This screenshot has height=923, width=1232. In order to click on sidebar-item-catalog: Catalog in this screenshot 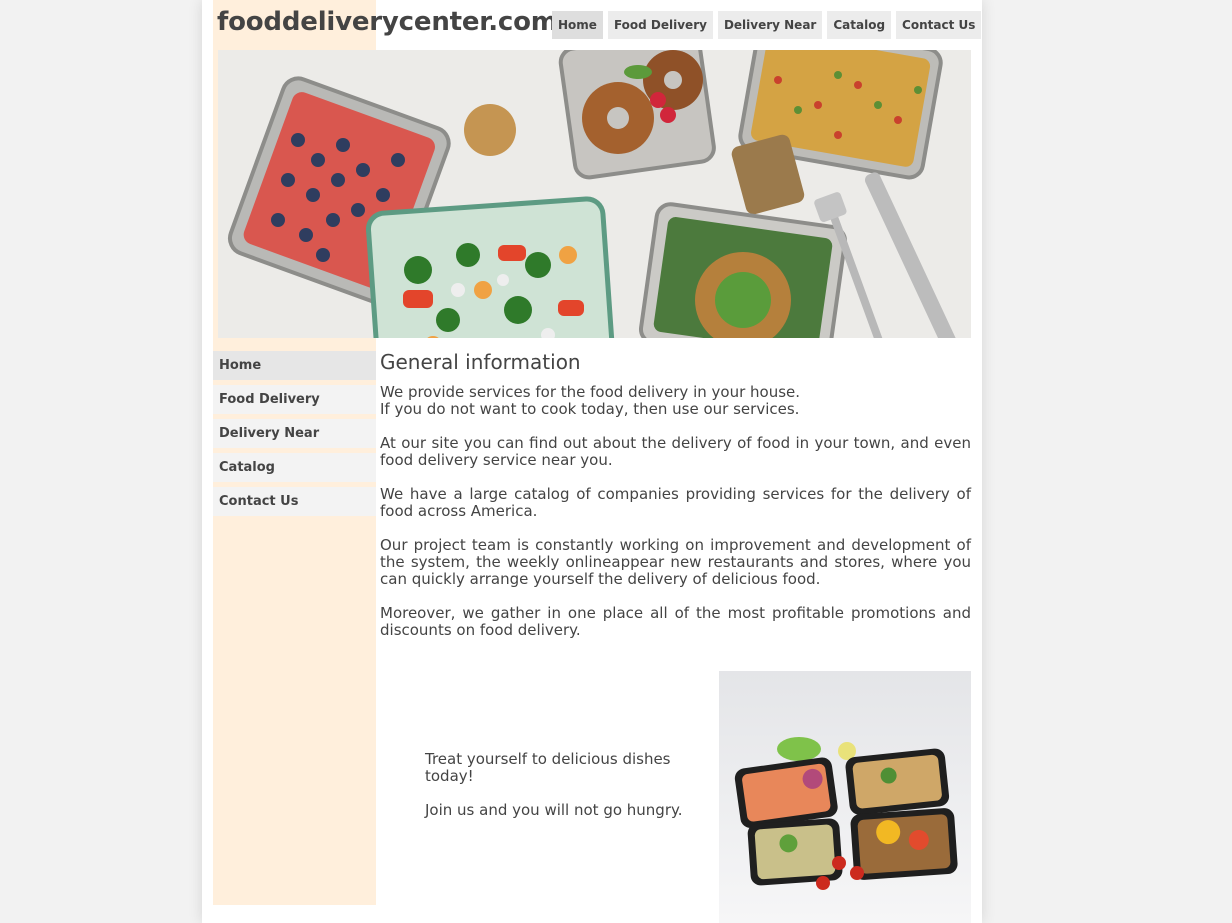, I will do `click(294, 467)`.